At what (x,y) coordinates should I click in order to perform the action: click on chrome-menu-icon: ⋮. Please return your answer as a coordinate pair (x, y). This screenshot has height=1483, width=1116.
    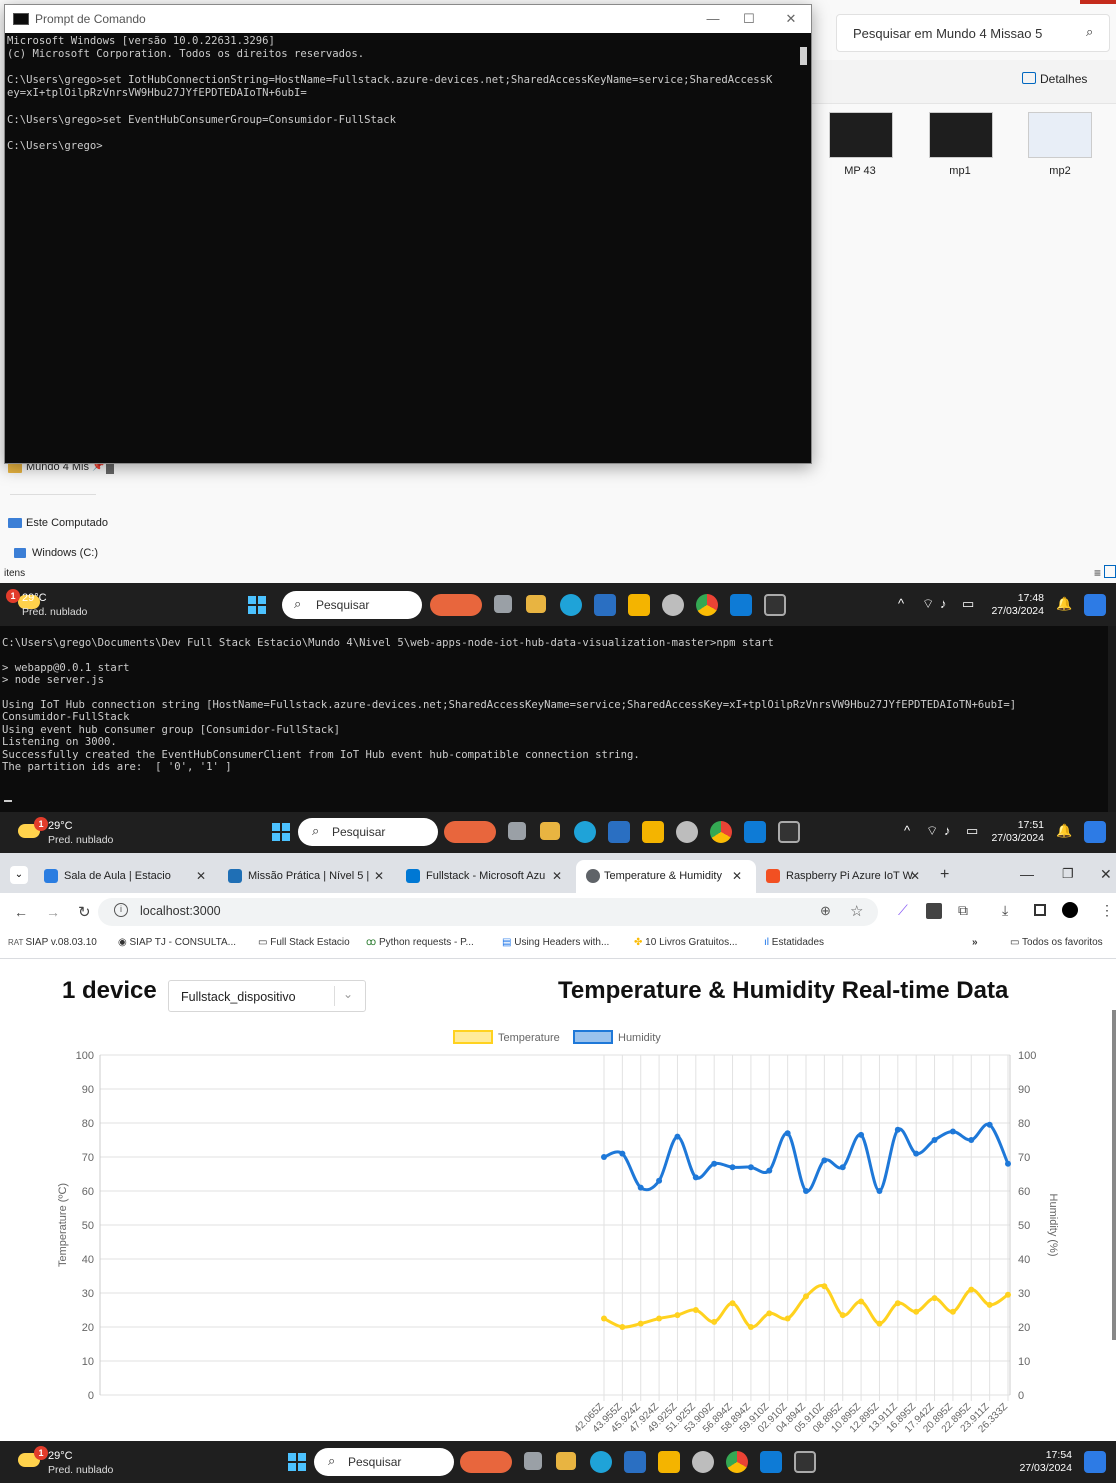
    Looking at the image, I should click on (1107, 910).